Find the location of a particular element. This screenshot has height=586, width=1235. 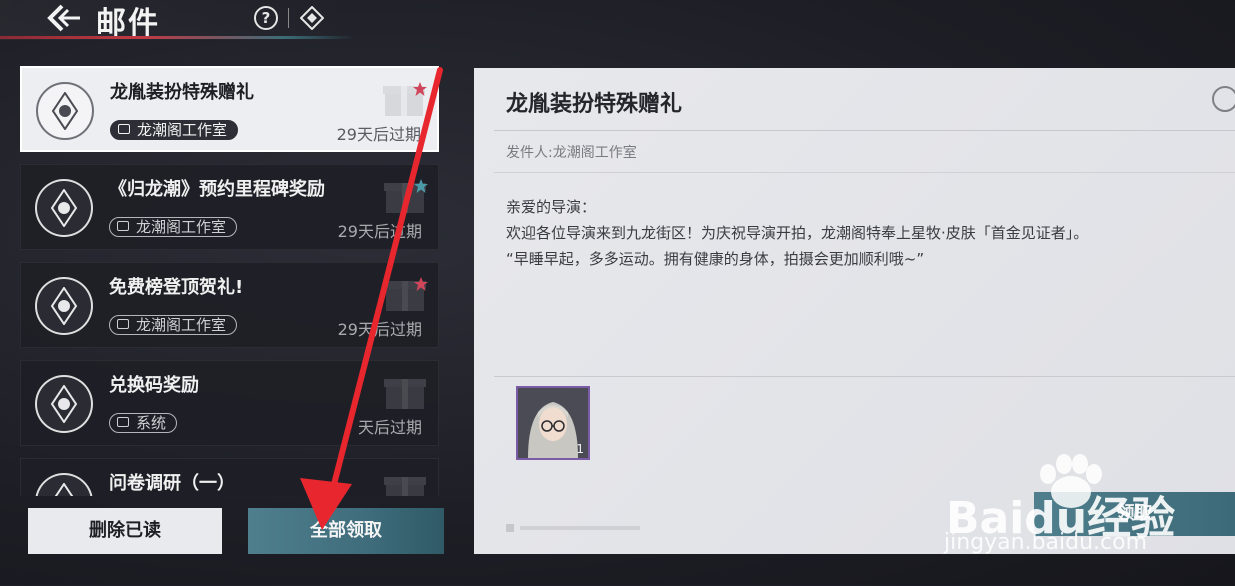

detail-greeting: 亲爱的导演： is located at coordinates (551, 207).